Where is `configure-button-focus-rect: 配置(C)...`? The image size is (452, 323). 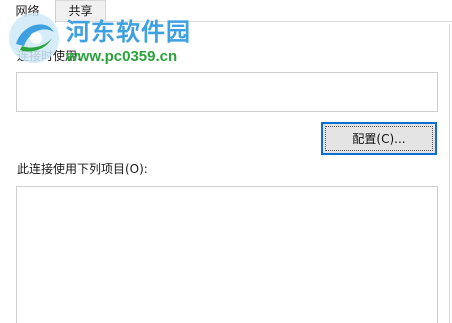 configure-button-focus-rect: 配置(C)... is located at coordinates (379, 138).